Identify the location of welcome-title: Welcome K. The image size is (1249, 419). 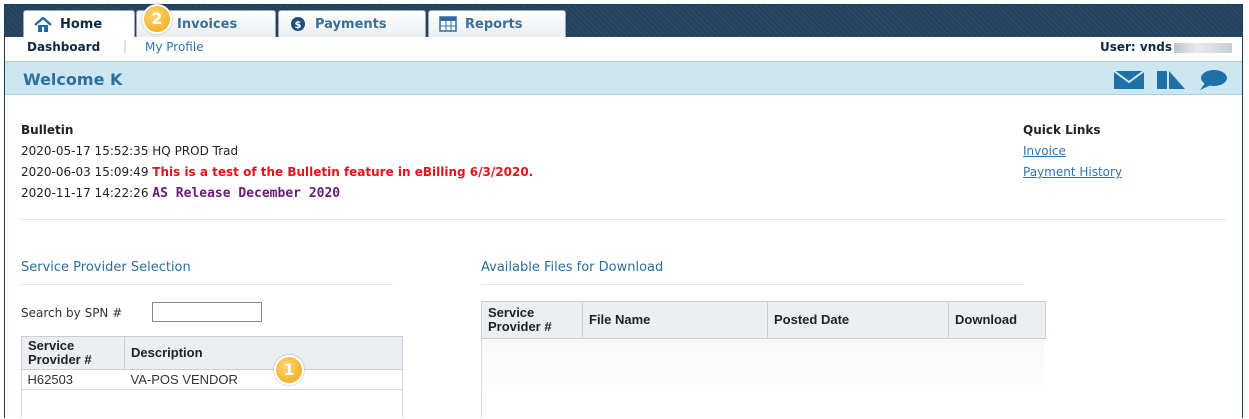
(73, 79).